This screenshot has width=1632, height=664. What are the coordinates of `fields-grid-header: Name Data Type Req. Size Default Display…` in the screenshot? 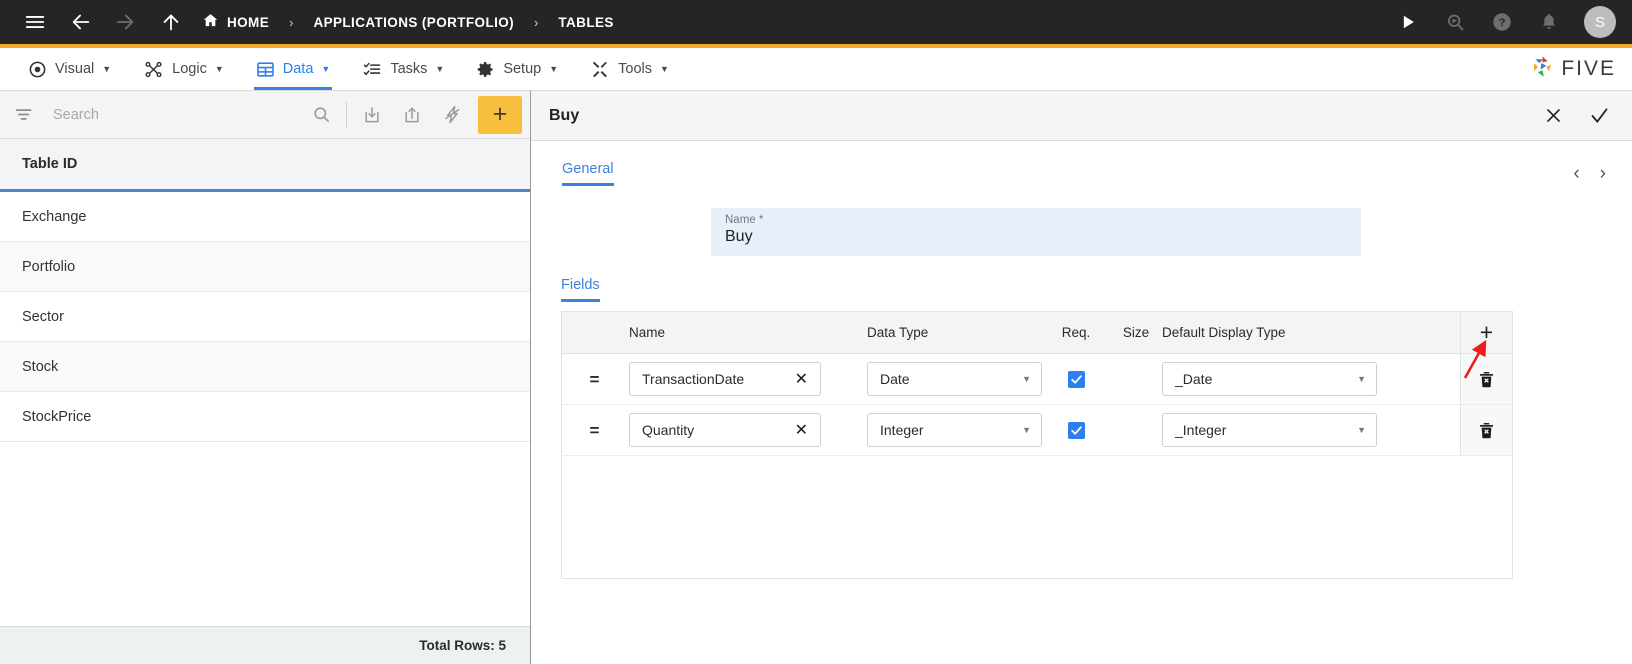 It's located at (1037, 333).